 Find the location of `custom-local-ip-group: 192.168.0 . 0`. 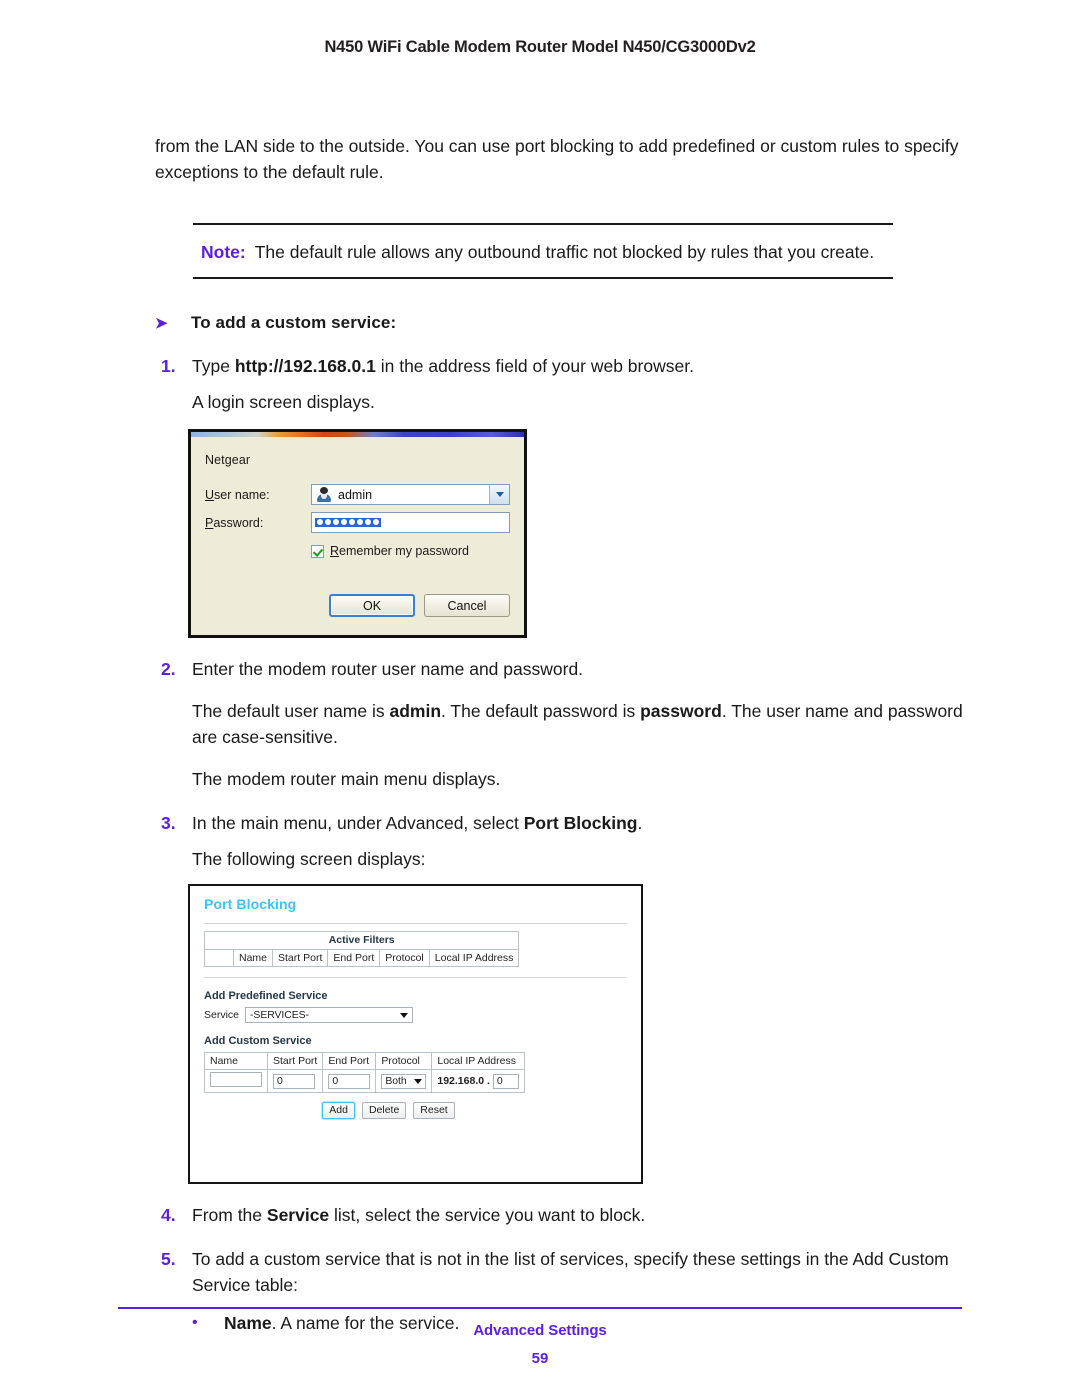

custom-local-ip-group: 192.168.0 . 0 is located at coordinates (478, 1081).